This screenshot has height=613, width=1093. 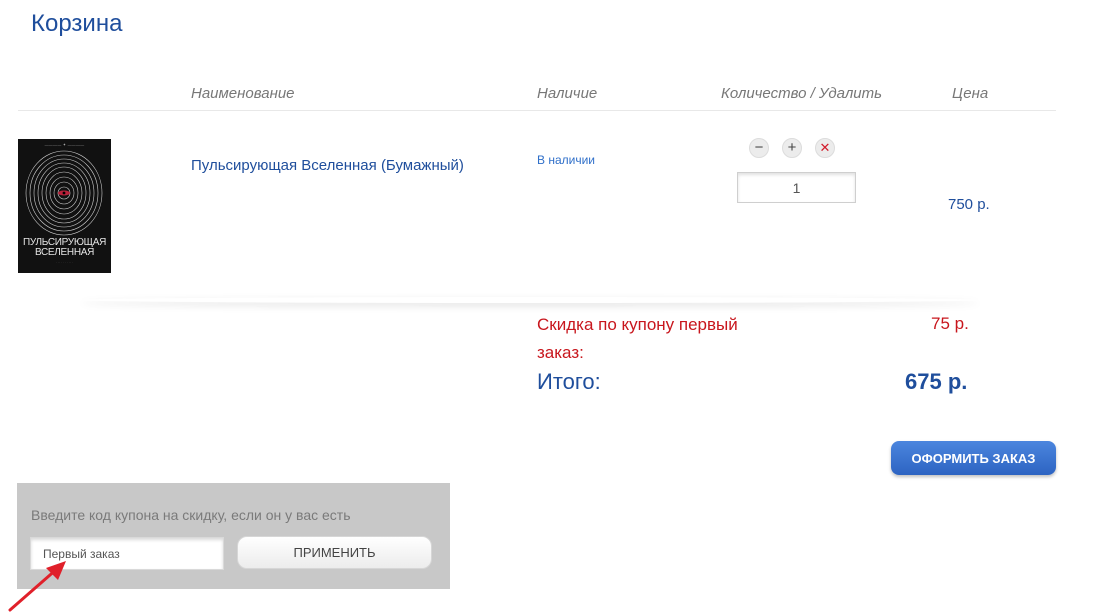 I want to click on item-price: 750 р., so click(x=969, y=204).